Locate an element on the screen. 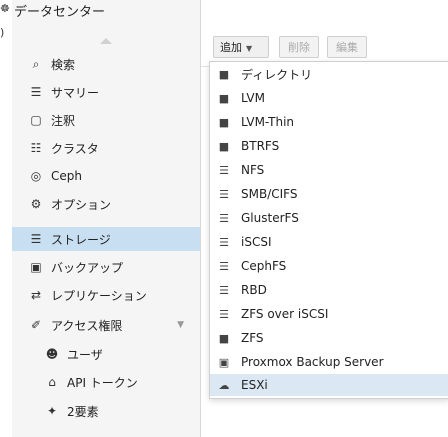 The image size is (448, 437). chevron-down-icon: ▼ is located at coordinates (249, 48).